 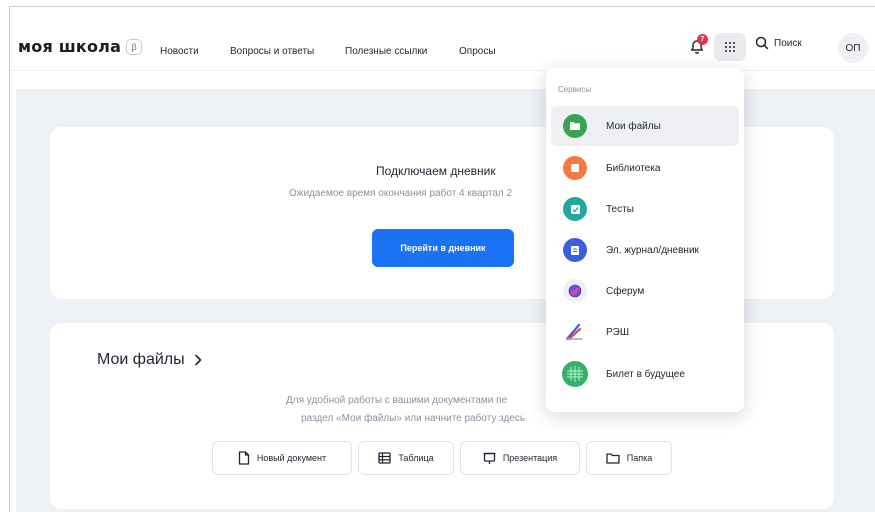 I want to click on grid-icon, so click(x=730, y=47).